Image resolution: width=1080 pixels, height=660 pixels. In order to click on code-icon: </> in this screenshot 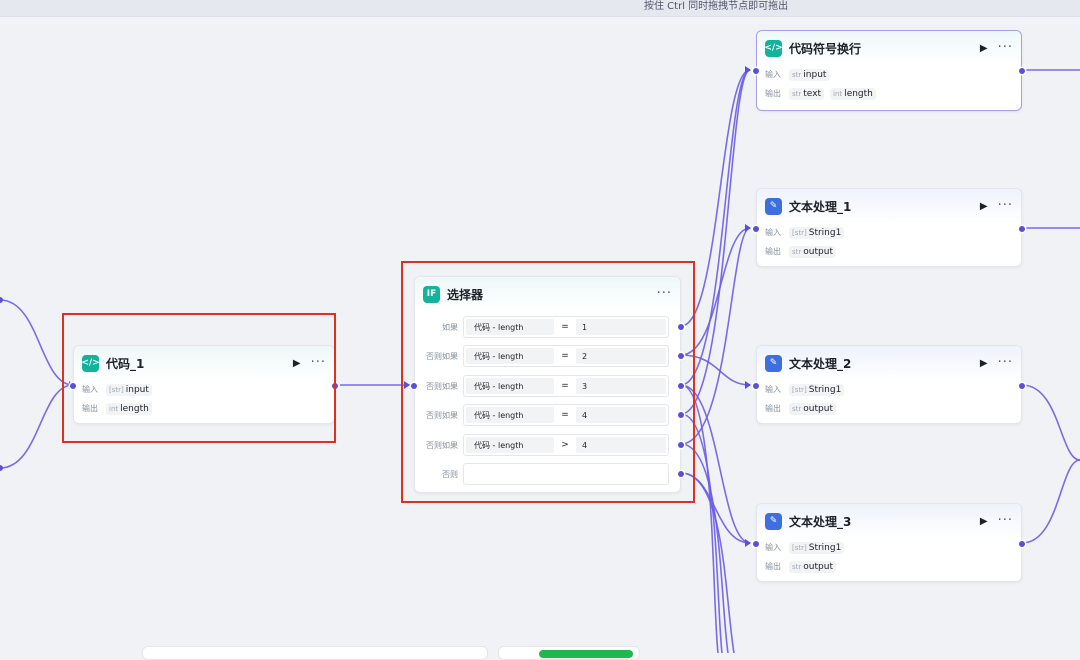, I will do `click(773, 48)`.